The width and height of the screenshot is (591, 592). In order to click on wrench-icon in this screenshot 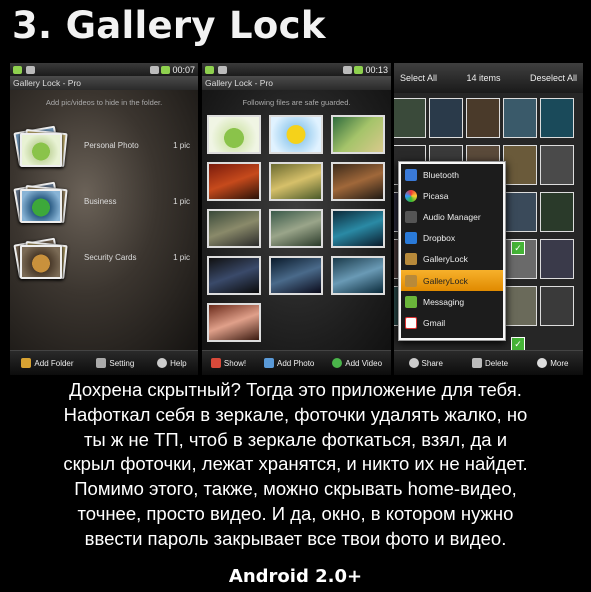, I will do `click(101, 363)`.